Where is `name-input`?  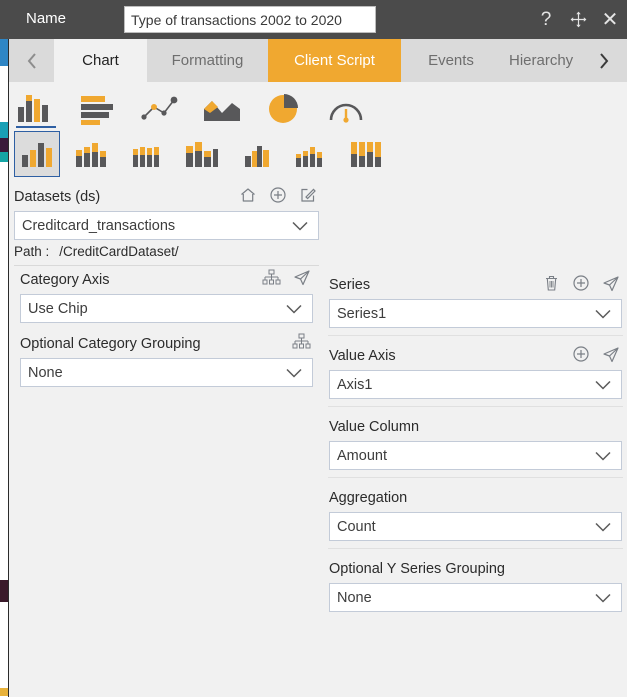 name-input is located at coordinates (250, 19).